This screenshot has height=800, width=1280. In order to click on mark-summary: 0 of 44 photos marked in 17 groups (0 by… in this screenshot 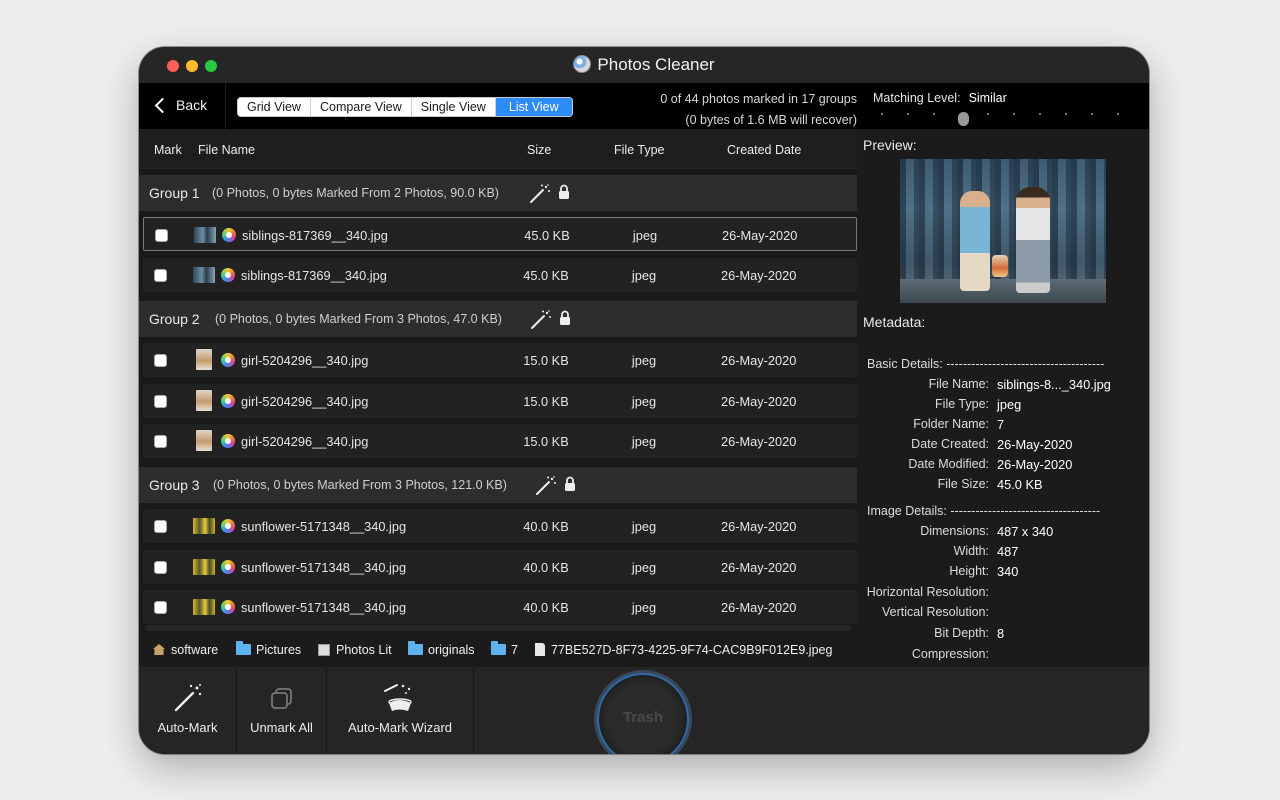, I will do `click(758, 110)`.